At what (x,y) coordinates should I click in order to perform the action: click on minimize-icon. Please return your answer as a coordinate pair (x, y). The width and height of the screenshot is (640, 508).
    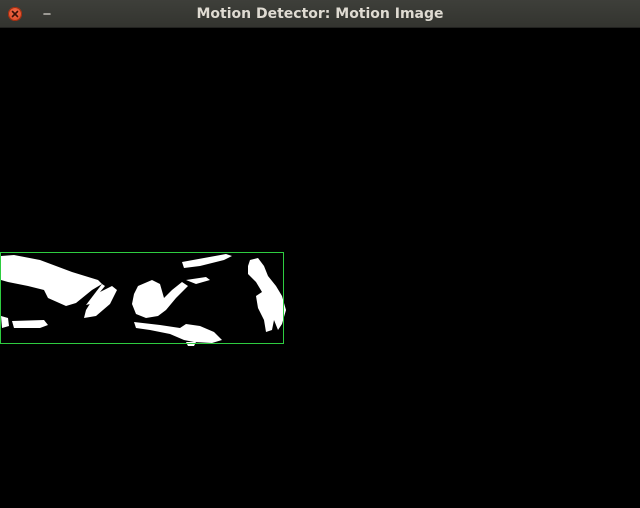
    Looking at the image, I should click on (47, 14).